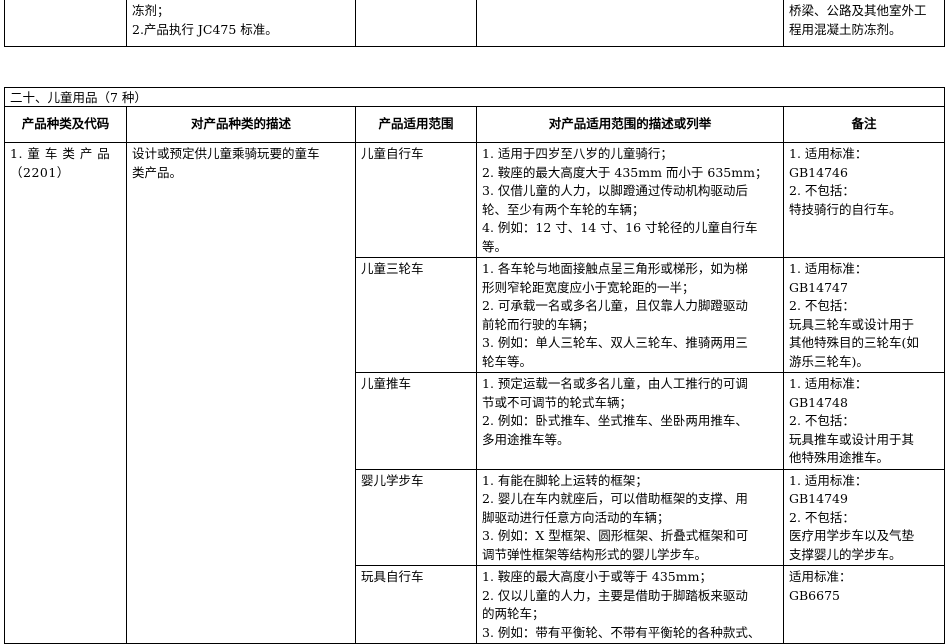 The width and height of the screenshot is (948, 644). I want to click on text-line: GB14749, so click(818, 498).